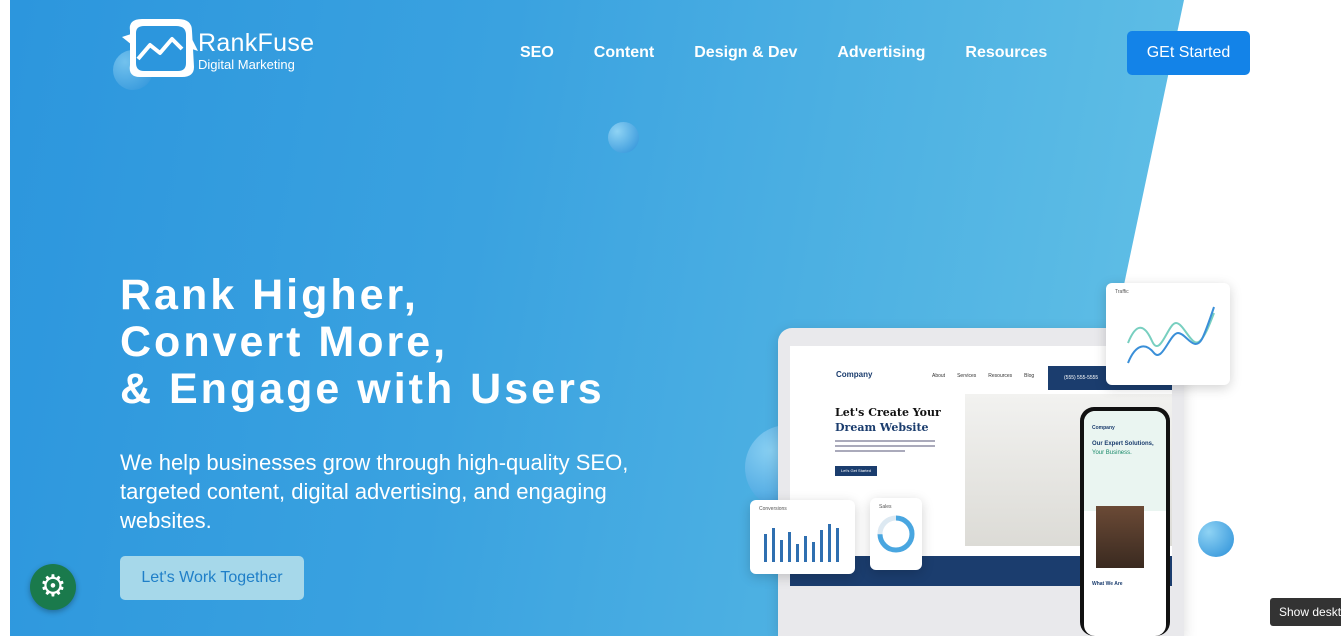 The height and width of the screenshot is (636, 1341). I want to click on conversions-bar-chart, so click(801, 543).